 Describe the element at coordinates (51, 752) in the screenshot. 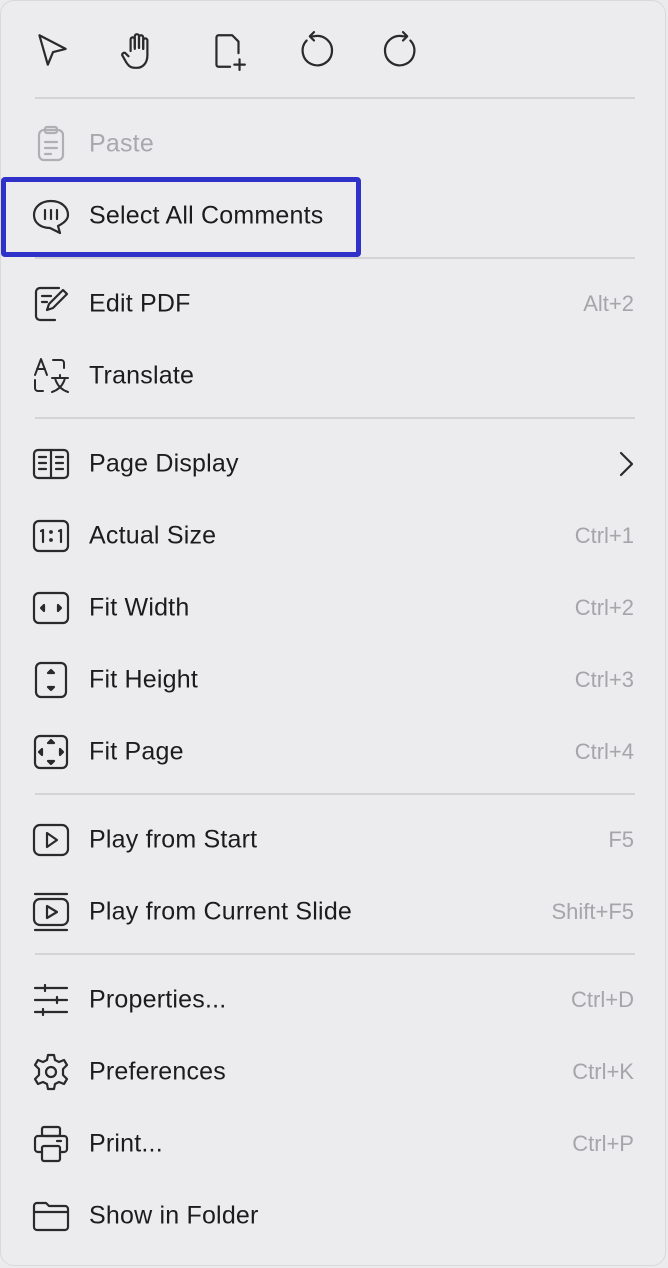

I see `fit-page-icon` at that location.